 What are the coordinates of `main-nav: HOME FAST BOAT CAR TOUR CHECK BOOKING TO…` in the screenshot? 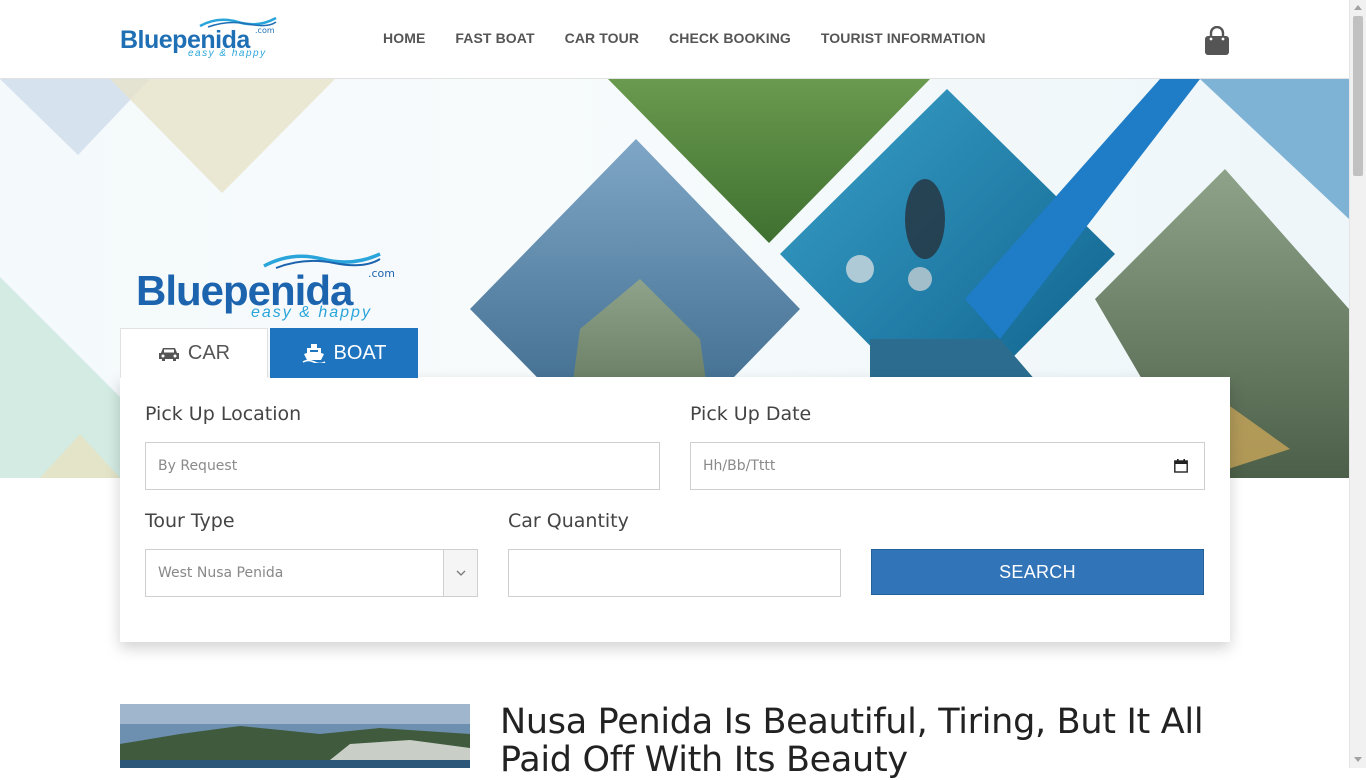 It's located at (699, 38).